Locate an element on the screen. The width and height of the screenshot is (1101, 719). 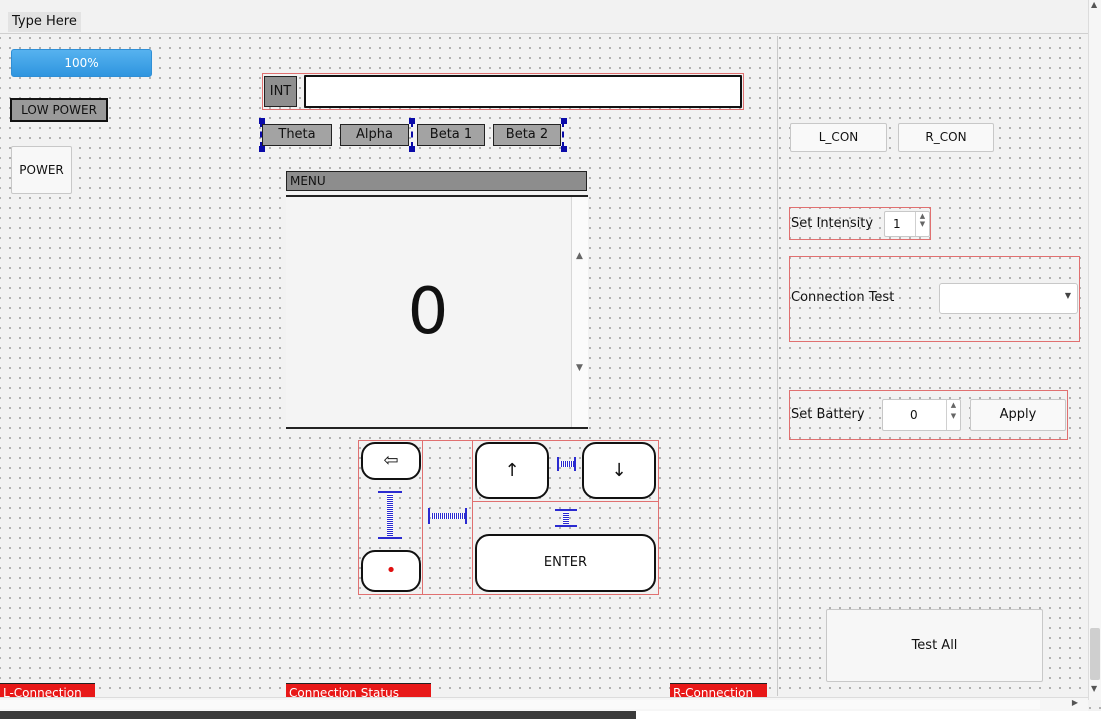
selection-edge-right is located at coordinates (563, 134).